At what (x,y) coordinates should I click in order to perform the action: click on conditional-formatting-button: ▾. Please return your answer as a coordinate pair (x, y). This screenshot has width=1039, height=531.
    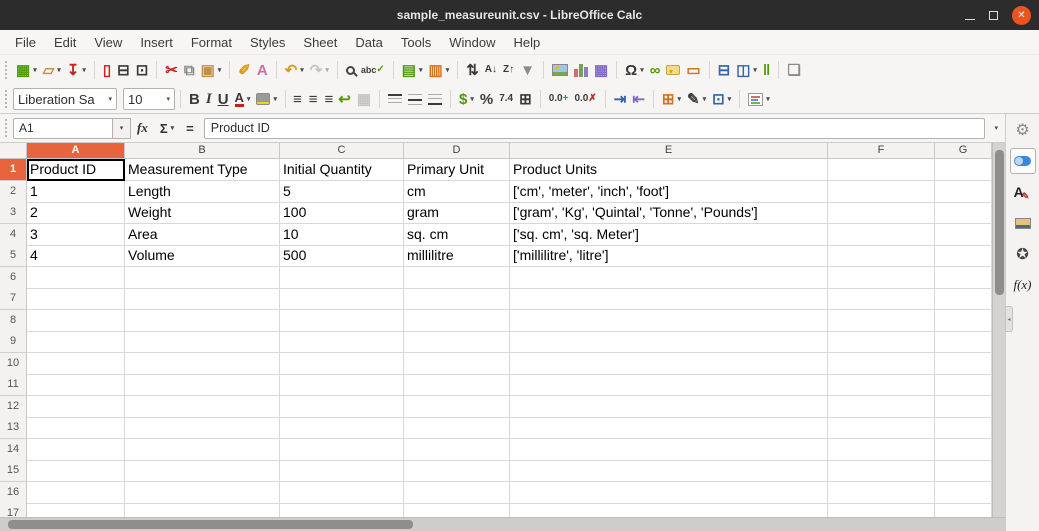
    Looking at the image, I should click on (759, 99).